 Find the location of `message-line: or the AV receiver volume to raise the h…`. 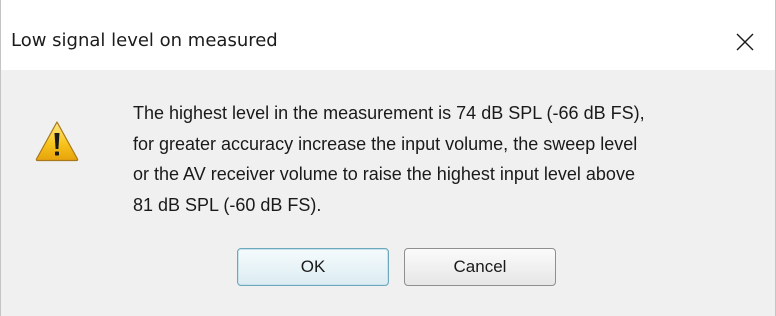

message-line: or the AV receiver volume to raise the h… is located at coordinates (384, 174).